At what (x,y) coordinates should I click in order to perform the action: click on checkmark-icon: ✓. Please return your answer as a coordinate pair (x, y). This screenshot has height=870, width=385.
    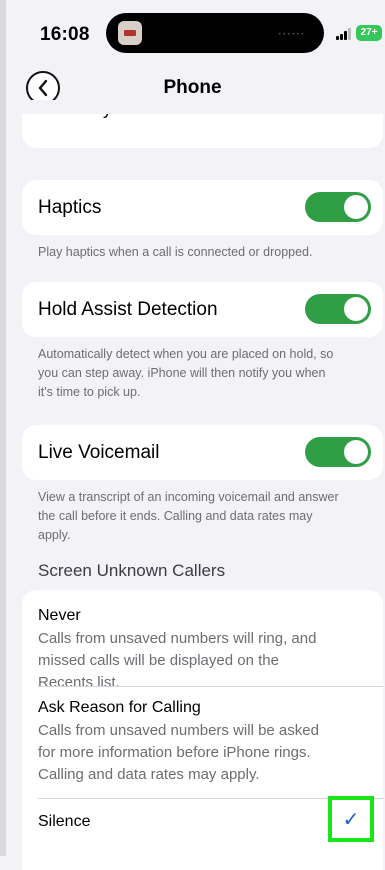
    Looking at the image, I should click on (351, 819).